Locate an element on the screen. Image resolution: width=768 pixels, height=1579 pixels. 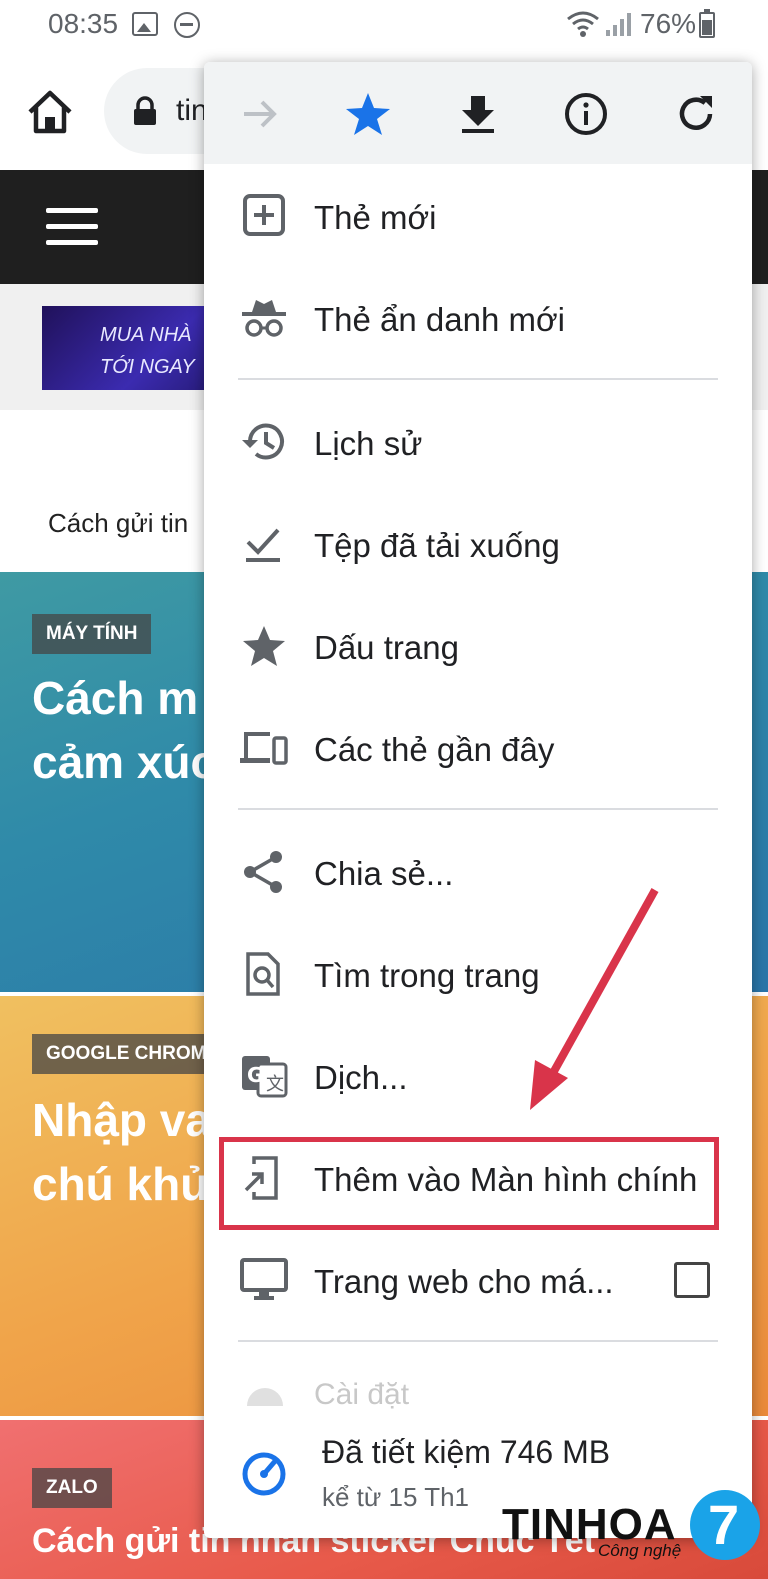
ad-line: MUA NHÀ is located at coordinates (146, 335).